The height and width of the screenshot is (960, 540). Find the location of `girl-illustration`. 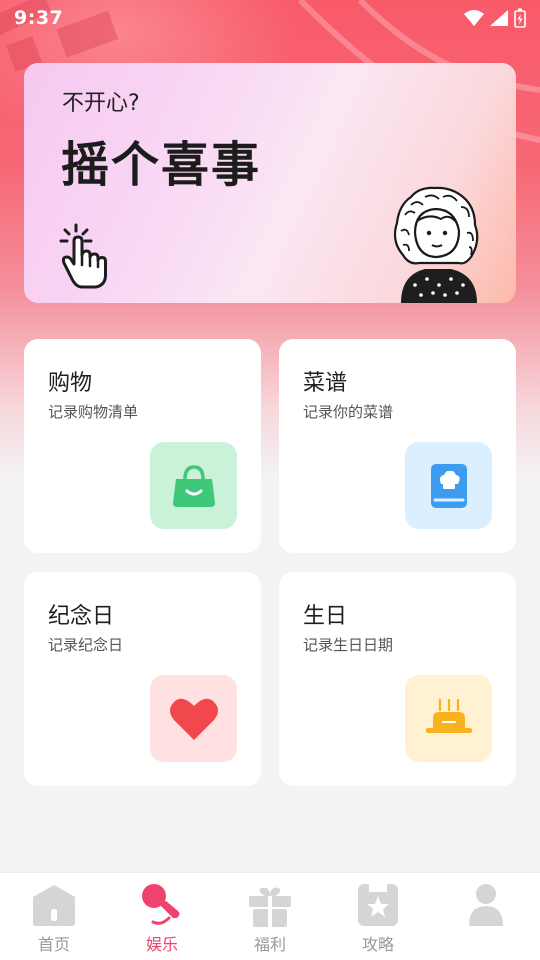

girl-illustration is located at coordinates (436, 244).